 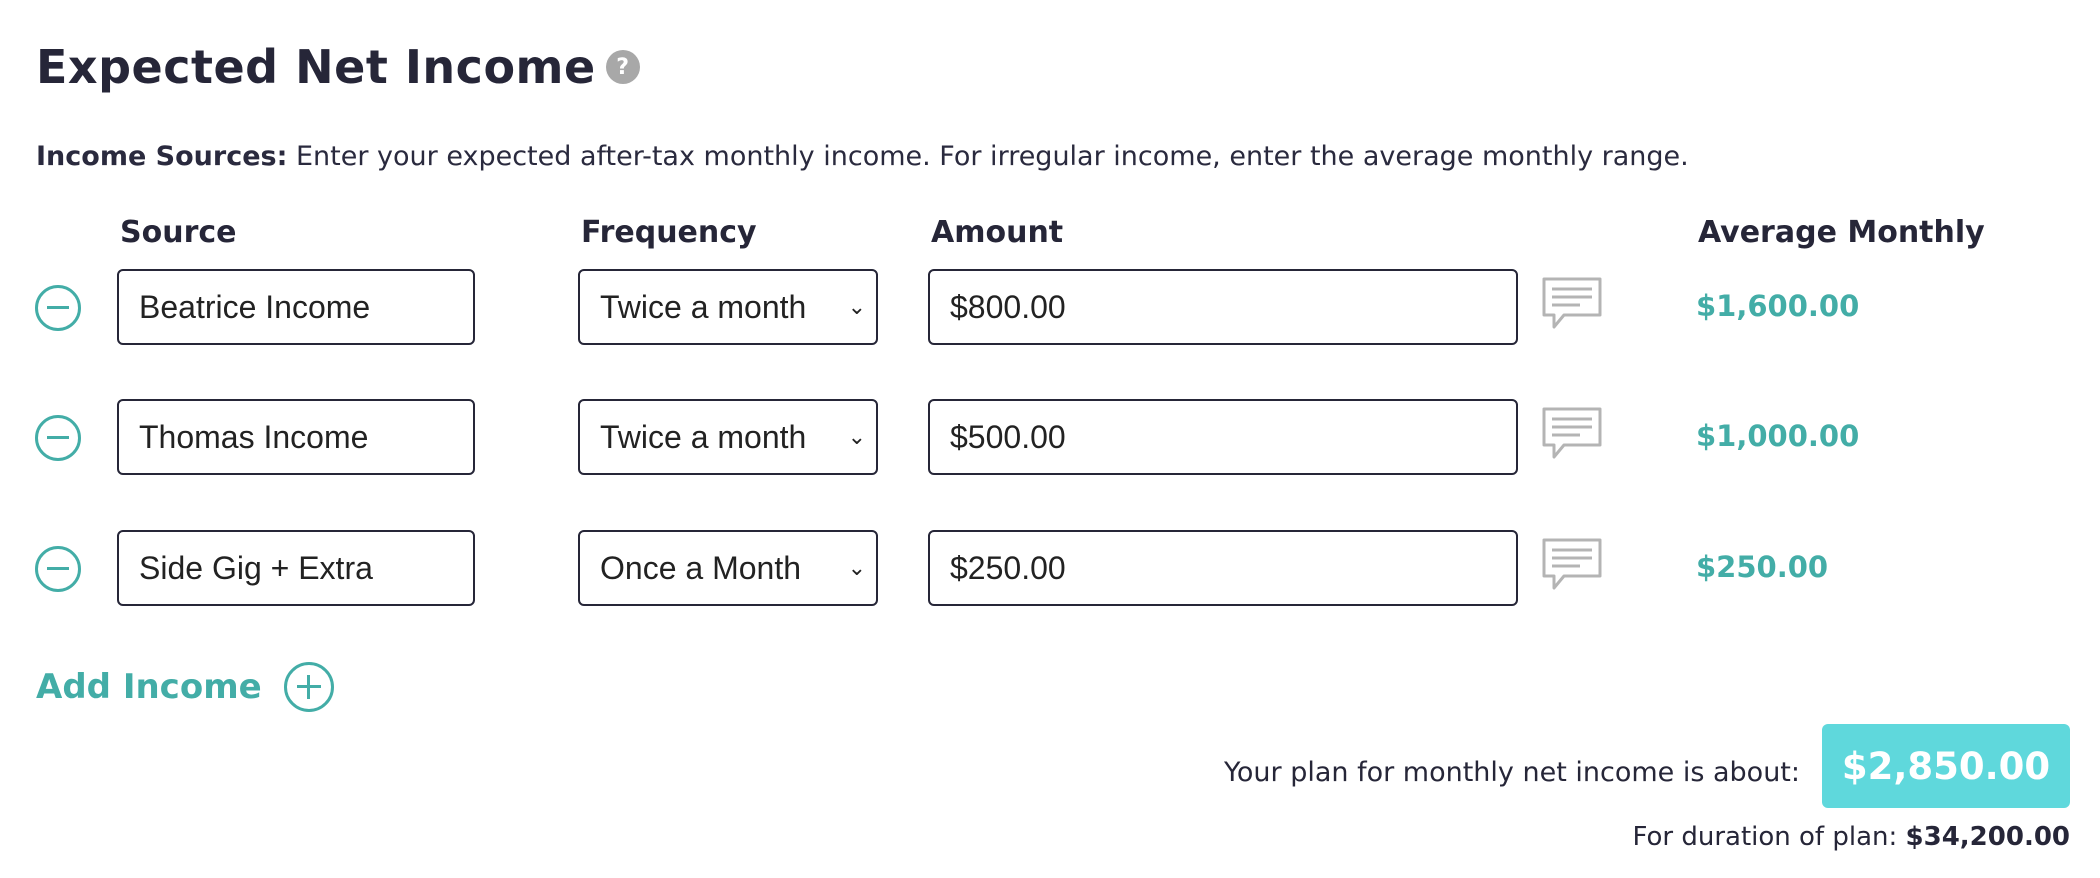 I want to click on source-input: Thomas Income, so click(x=296, y=437).